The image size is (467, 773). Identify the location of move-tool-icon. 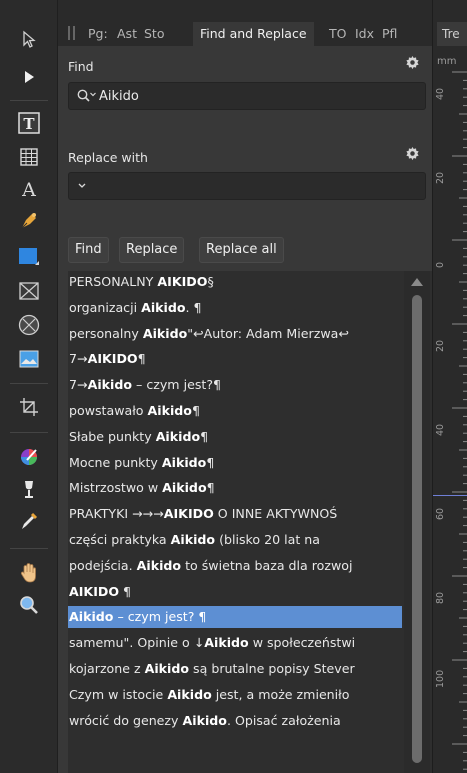
(29, 39).